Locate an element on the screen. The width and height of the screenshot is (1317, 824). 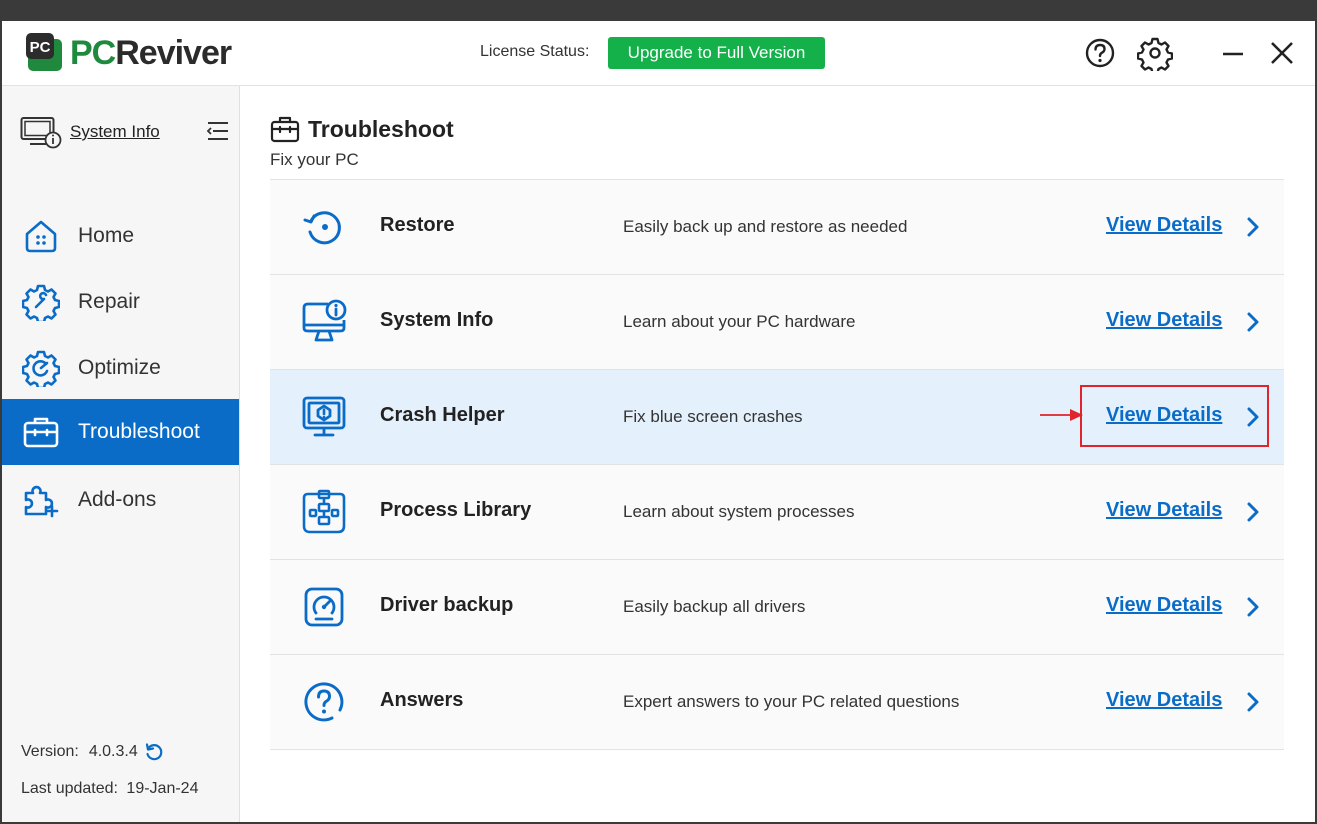
sidebar-item-repair: Repair is located at coordinates (120, 302).